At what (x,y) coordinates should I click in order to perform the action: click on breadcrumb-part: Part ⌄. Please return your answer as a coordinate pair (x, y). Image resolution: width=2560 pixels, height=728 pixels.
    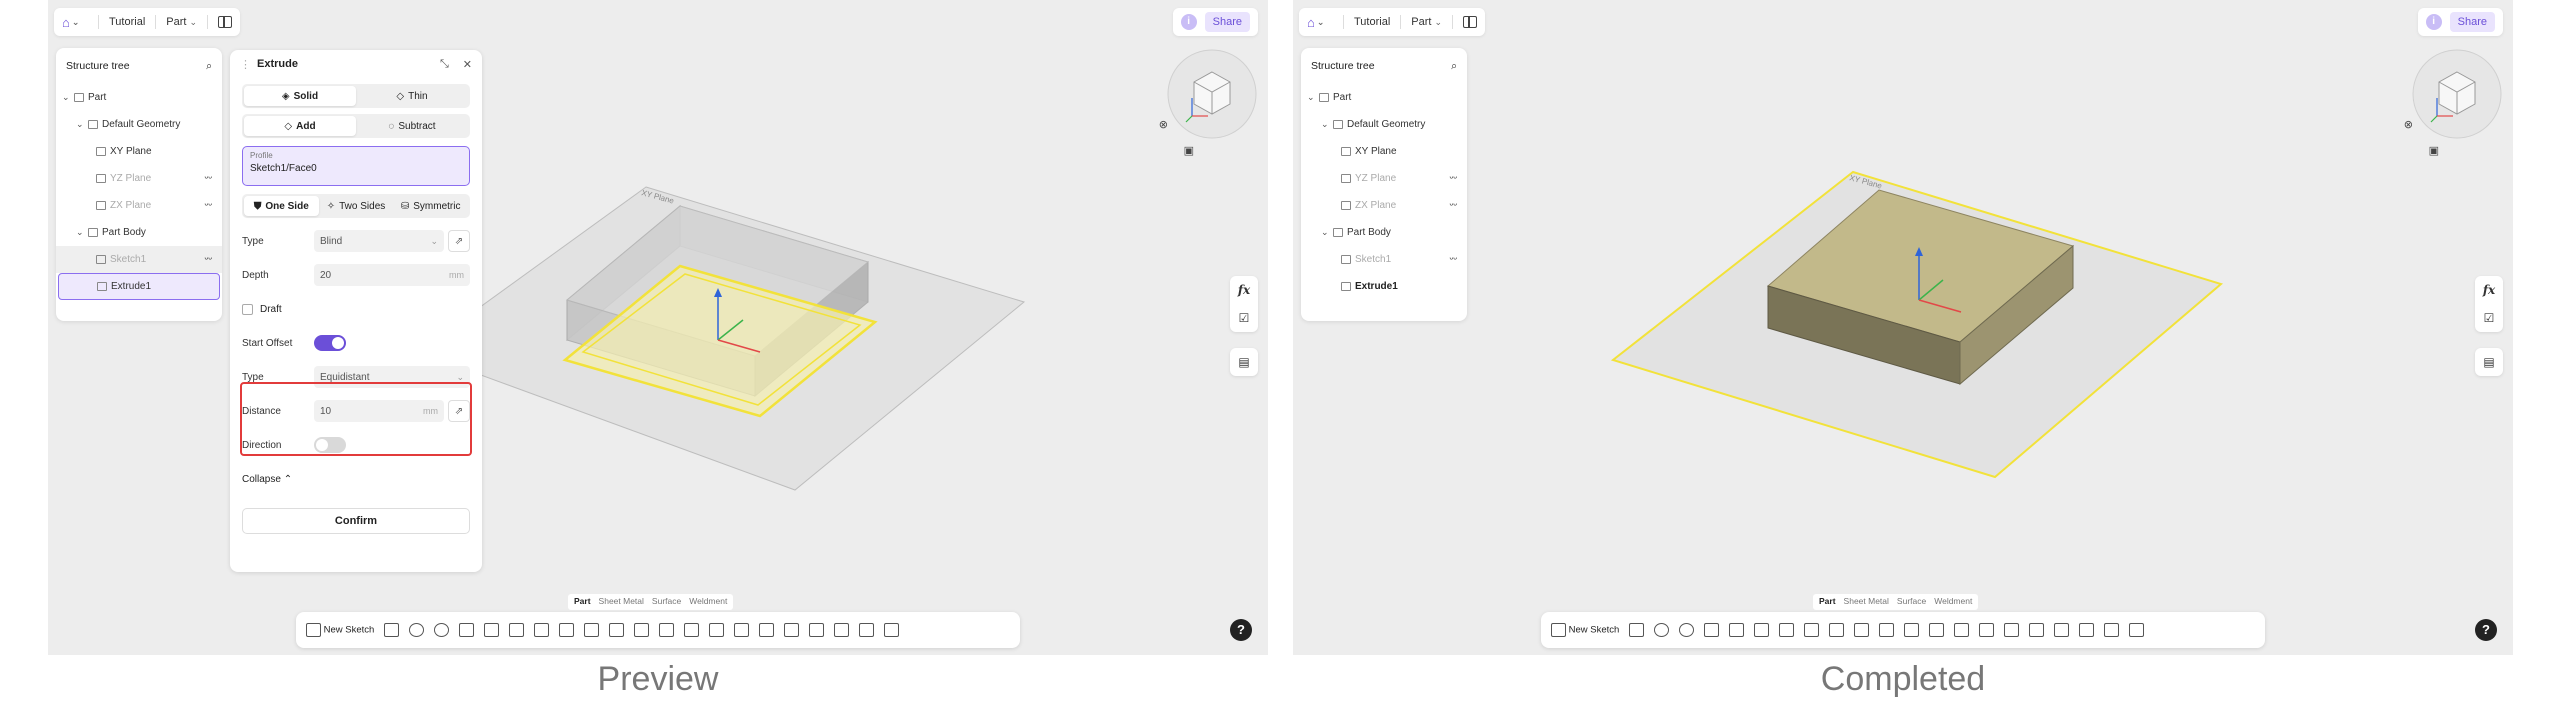
    Looking at the image, I should click on (181, 22).